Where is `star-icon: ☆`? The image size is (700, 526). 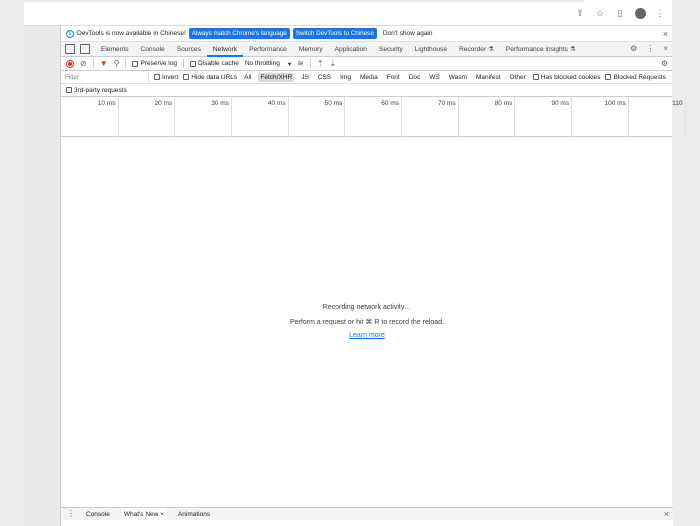 star-icon: ☆ is located at coordinates (600, 13).